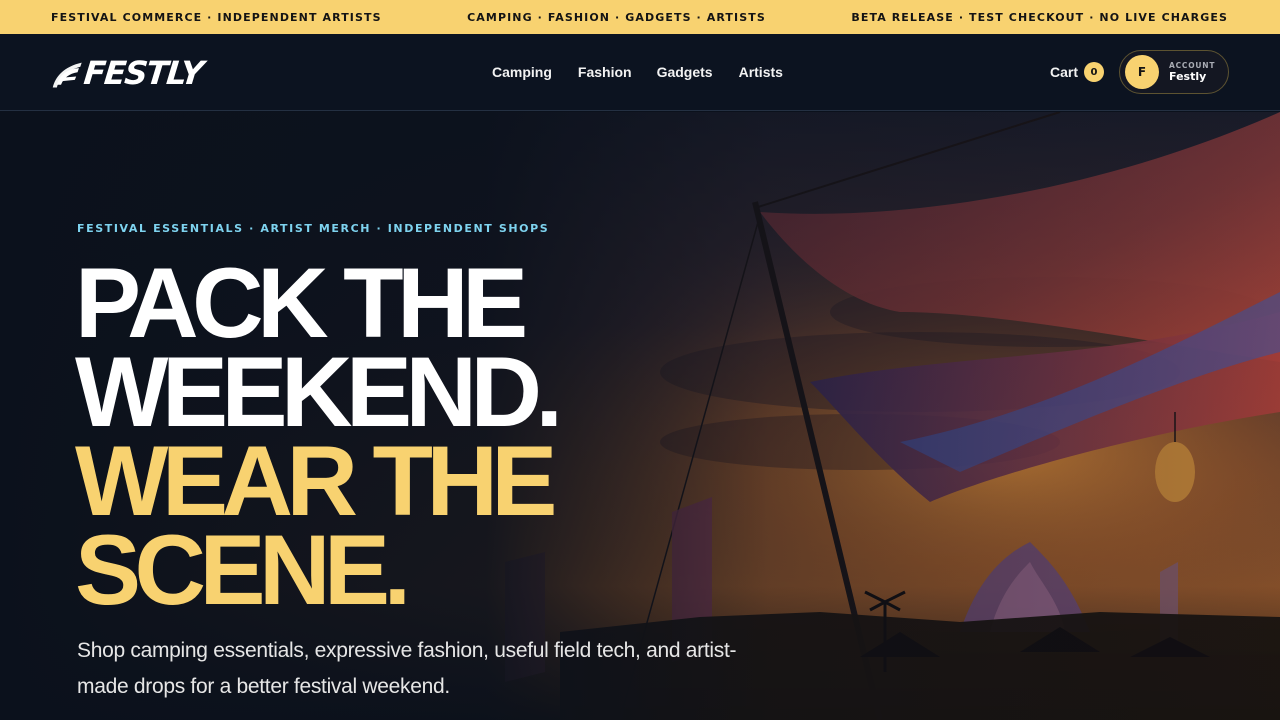  I want to click on primary-nav-links: Camping Fashion Gadgets Artists, so click(637, 72).